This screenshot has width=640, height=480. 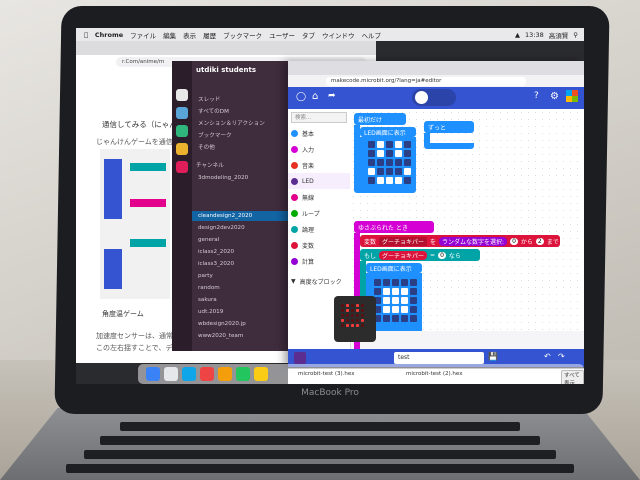 What do you see at coordinates (308, 35) in the screenshot?
I see `menu-item-tab: タブ` at bounding box center [308, 35].